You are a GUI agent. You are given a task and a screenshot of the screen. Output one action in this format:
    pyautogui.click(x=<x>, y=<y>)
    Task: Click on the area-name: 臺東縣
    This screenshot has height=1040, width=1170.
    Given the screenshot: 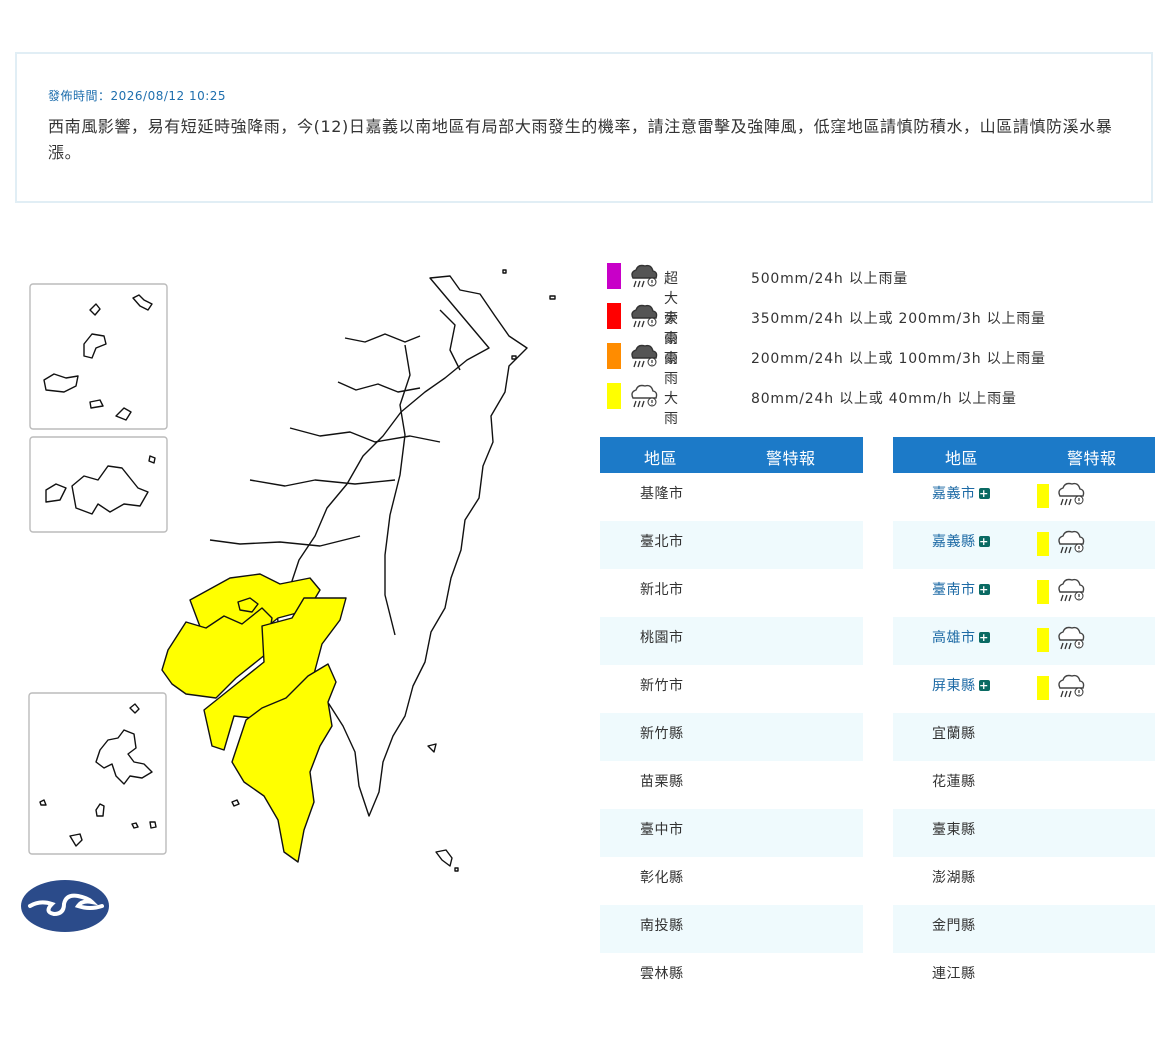 What is the action you would take?
    pyautogui.click(x=954, y=829)
    